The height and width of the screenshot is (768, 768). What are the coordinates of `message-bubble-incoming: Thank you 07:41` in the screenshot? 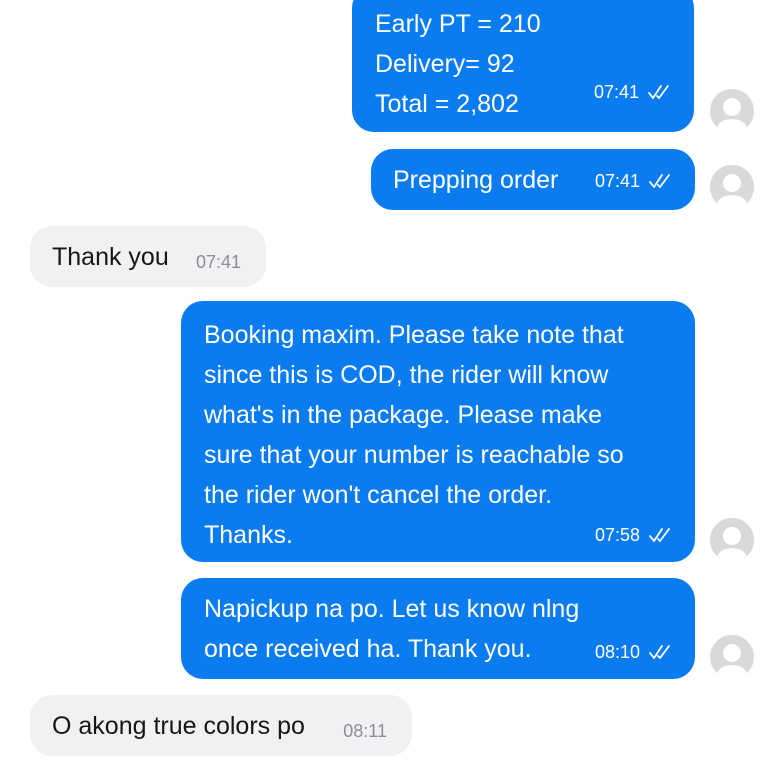 It's located at (148, 256).